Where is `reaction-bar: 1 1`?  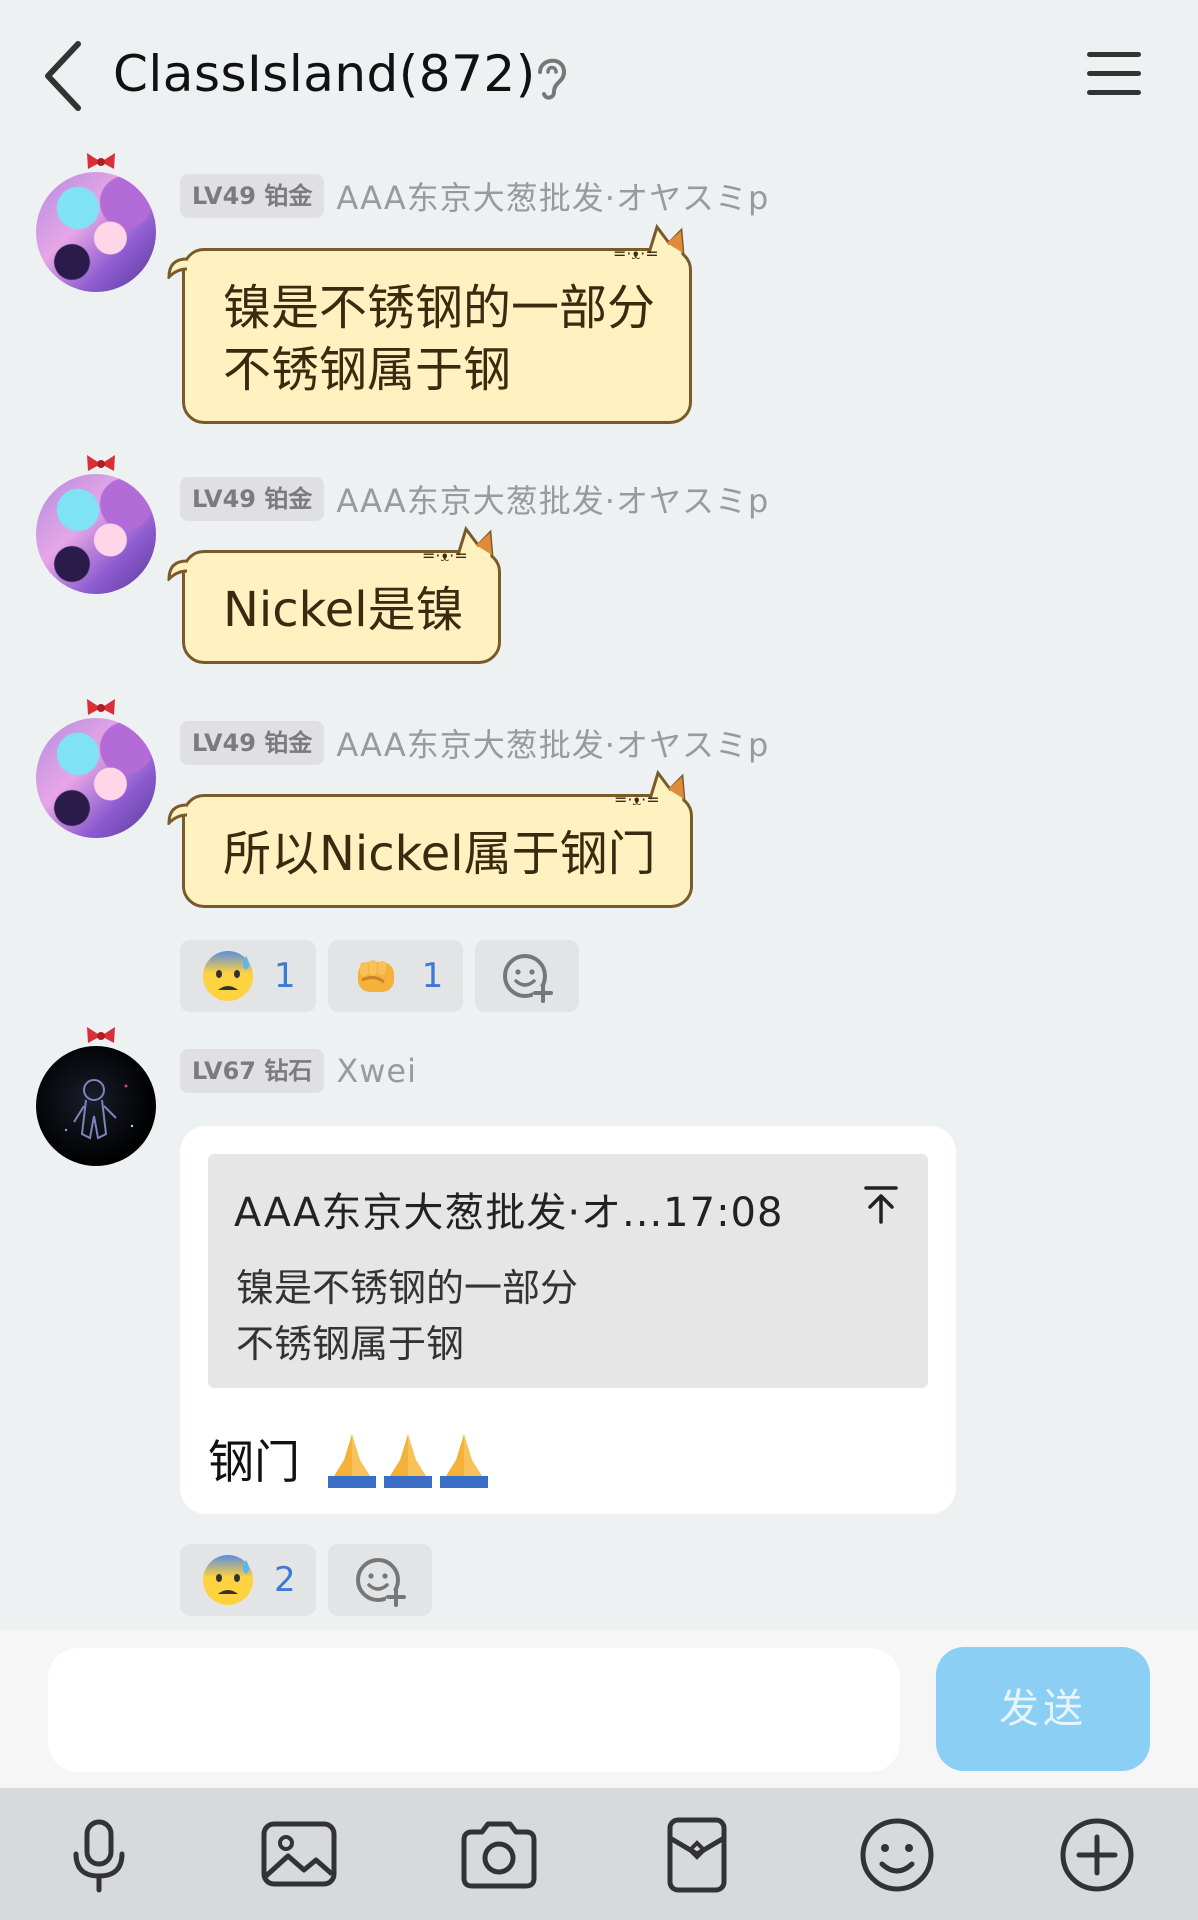 reaction-bar: 1 1 is located at coordinates (380, 976).